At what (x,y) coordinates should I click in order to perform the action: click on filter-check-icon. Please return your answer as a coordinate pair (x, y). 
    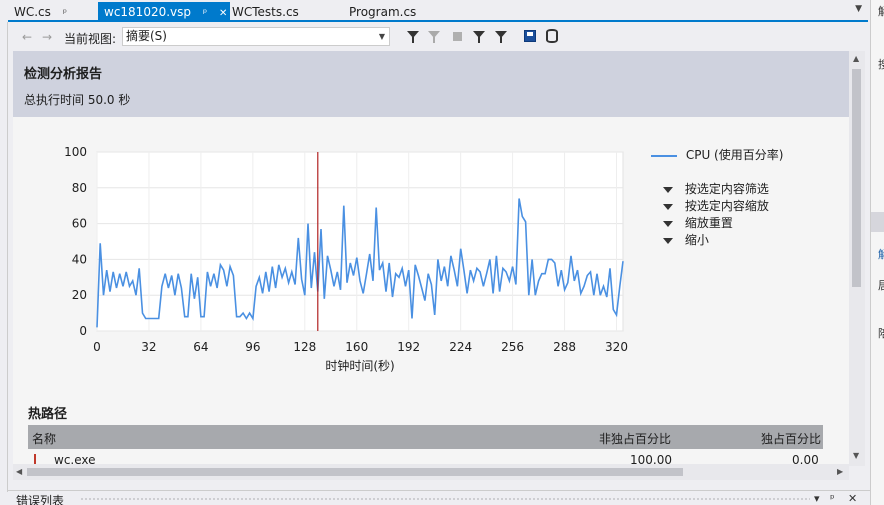
    Looking at the image, I should click on (501, 37).